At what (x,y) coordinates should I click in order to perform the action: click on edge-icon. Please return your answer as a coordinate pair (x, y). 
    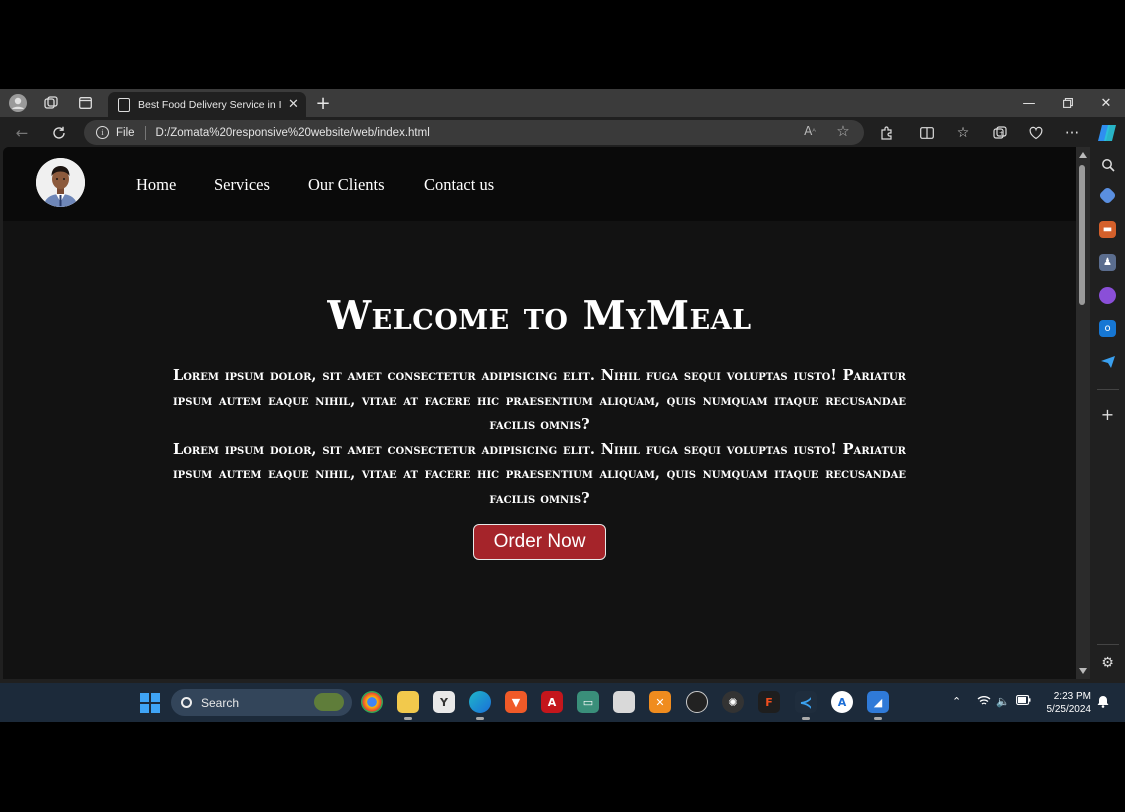
    Looking at the image, I should click on (480, 705).